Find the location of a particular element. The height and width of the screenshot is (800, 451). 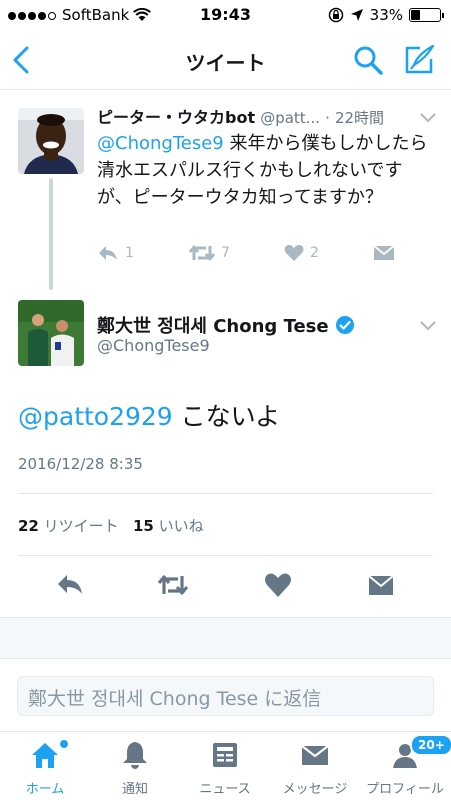

rotation-lock-icon is located at coordinates (335, 15).